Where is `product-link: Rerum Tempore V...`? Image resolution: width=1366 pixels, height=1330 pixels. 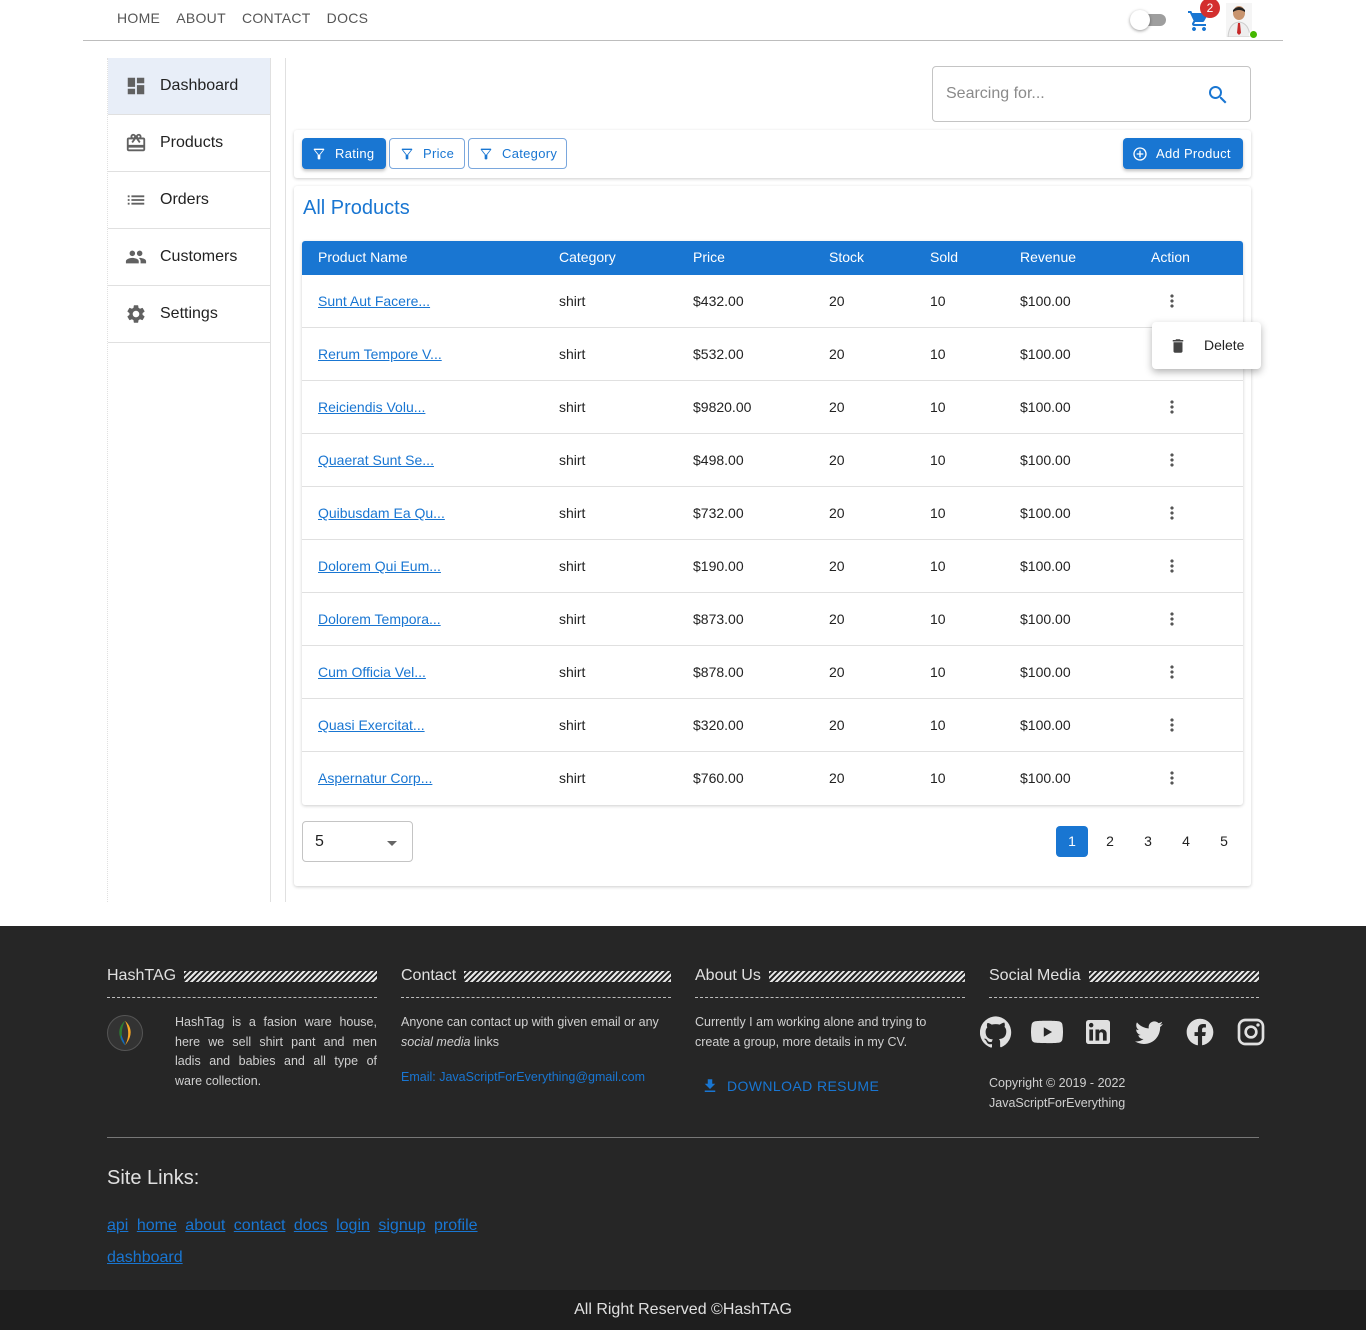 product-link: Rerum Tempore V... is located at coordinates (380, 354).